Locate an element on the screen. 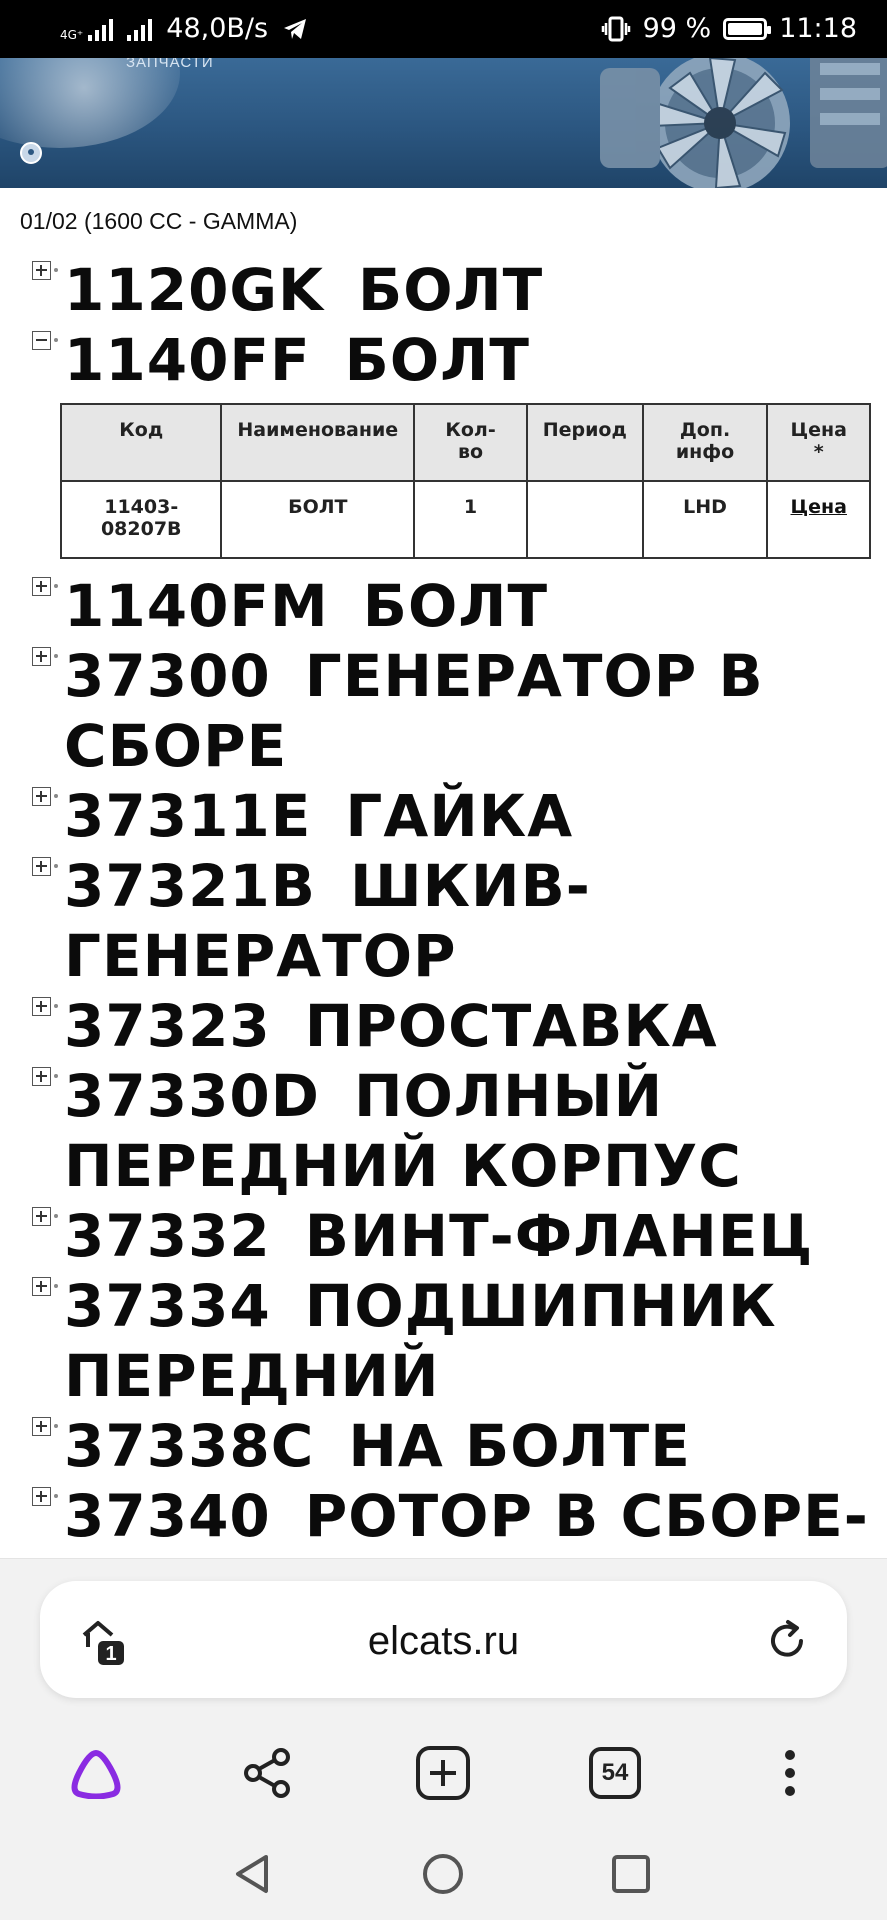  menu-button is located at coordinates (790, 1773).